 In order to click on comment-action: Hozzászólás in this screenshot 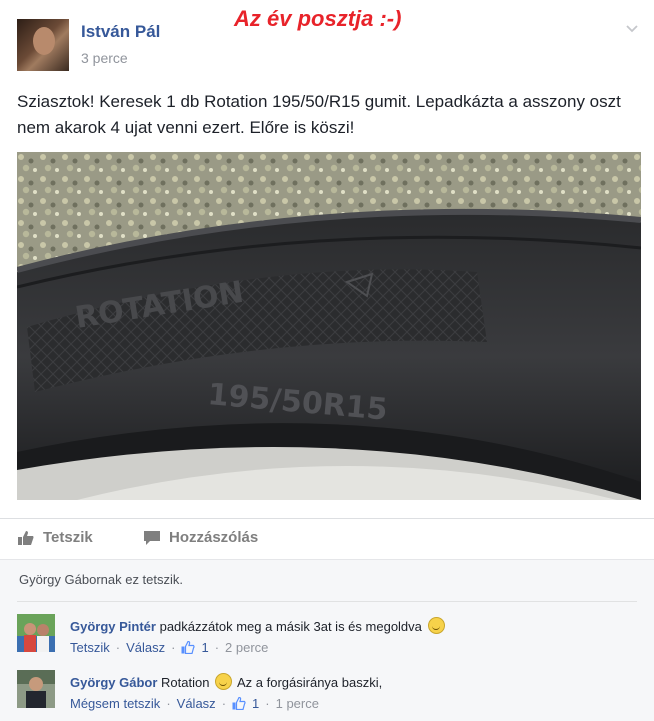, I will do `click(200, 537)`.